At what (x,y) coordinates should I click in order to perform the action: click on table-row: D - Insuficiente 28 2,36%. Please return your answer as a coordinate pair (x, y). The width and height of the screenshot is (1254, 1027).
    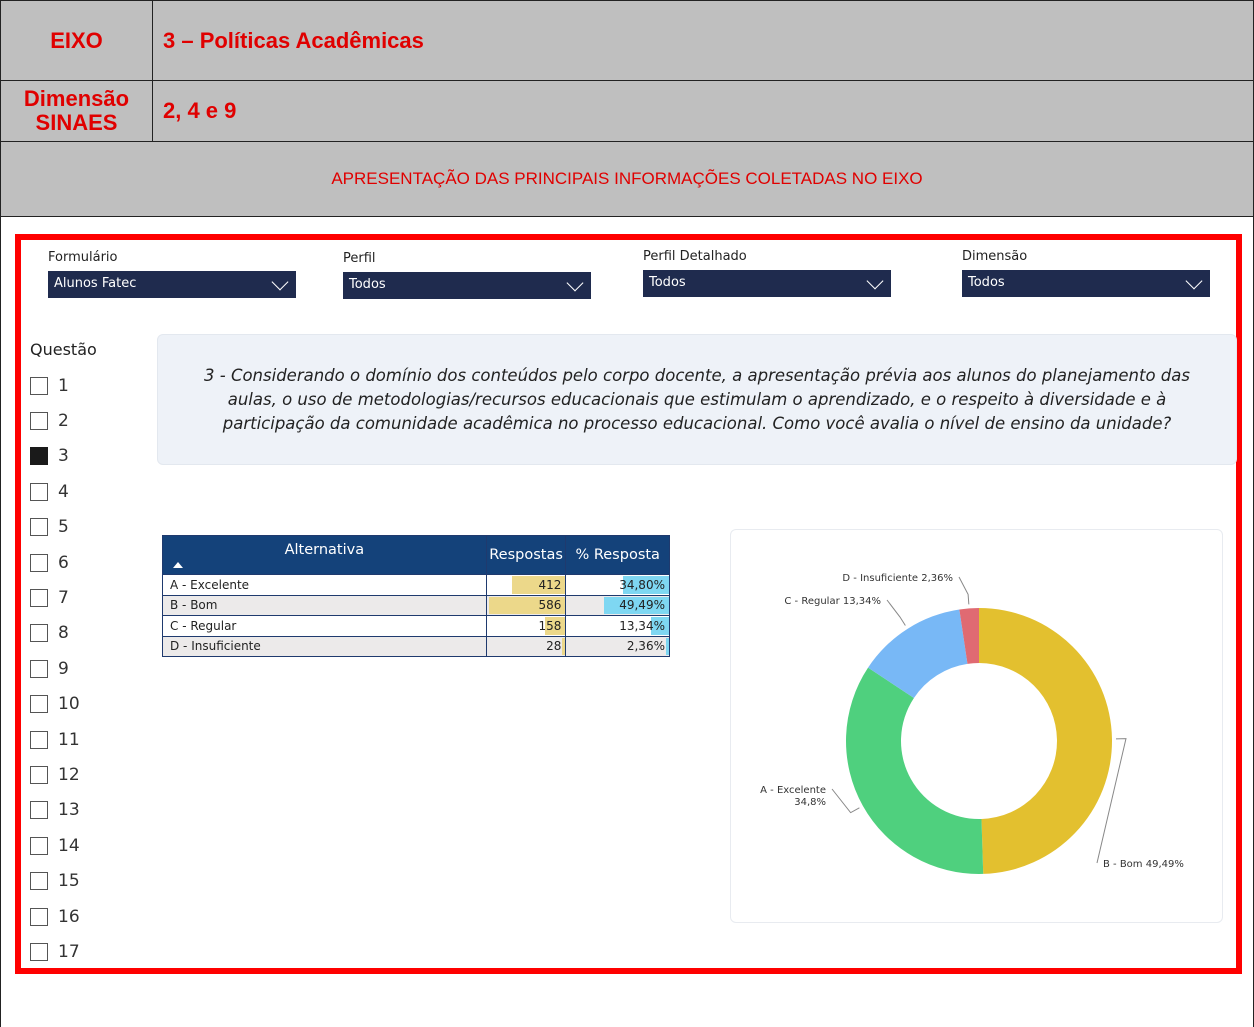
    Looking at the image, I should click on (416, 646).